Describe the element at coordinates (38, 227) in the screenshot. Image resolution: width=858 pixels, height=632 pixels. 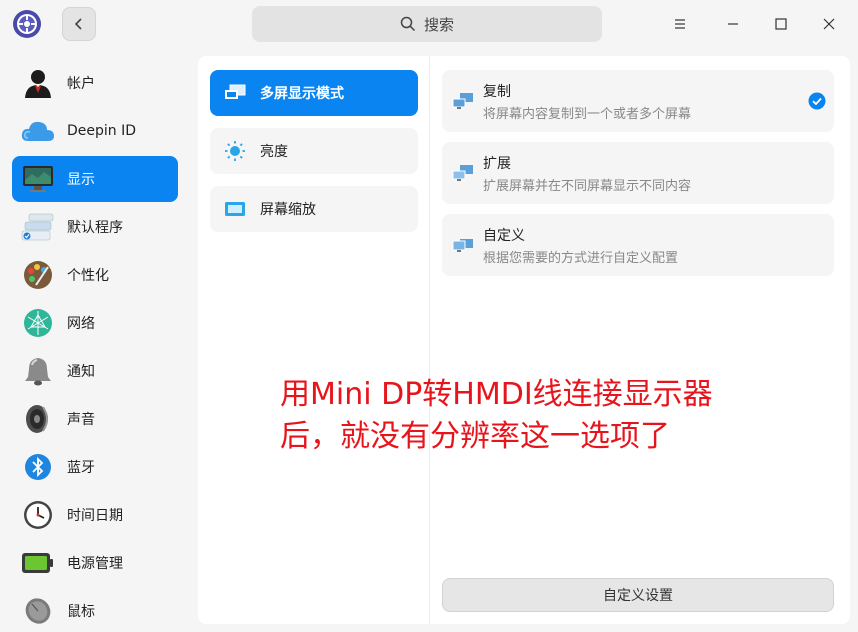
I see `default-apps-icon` at that location.